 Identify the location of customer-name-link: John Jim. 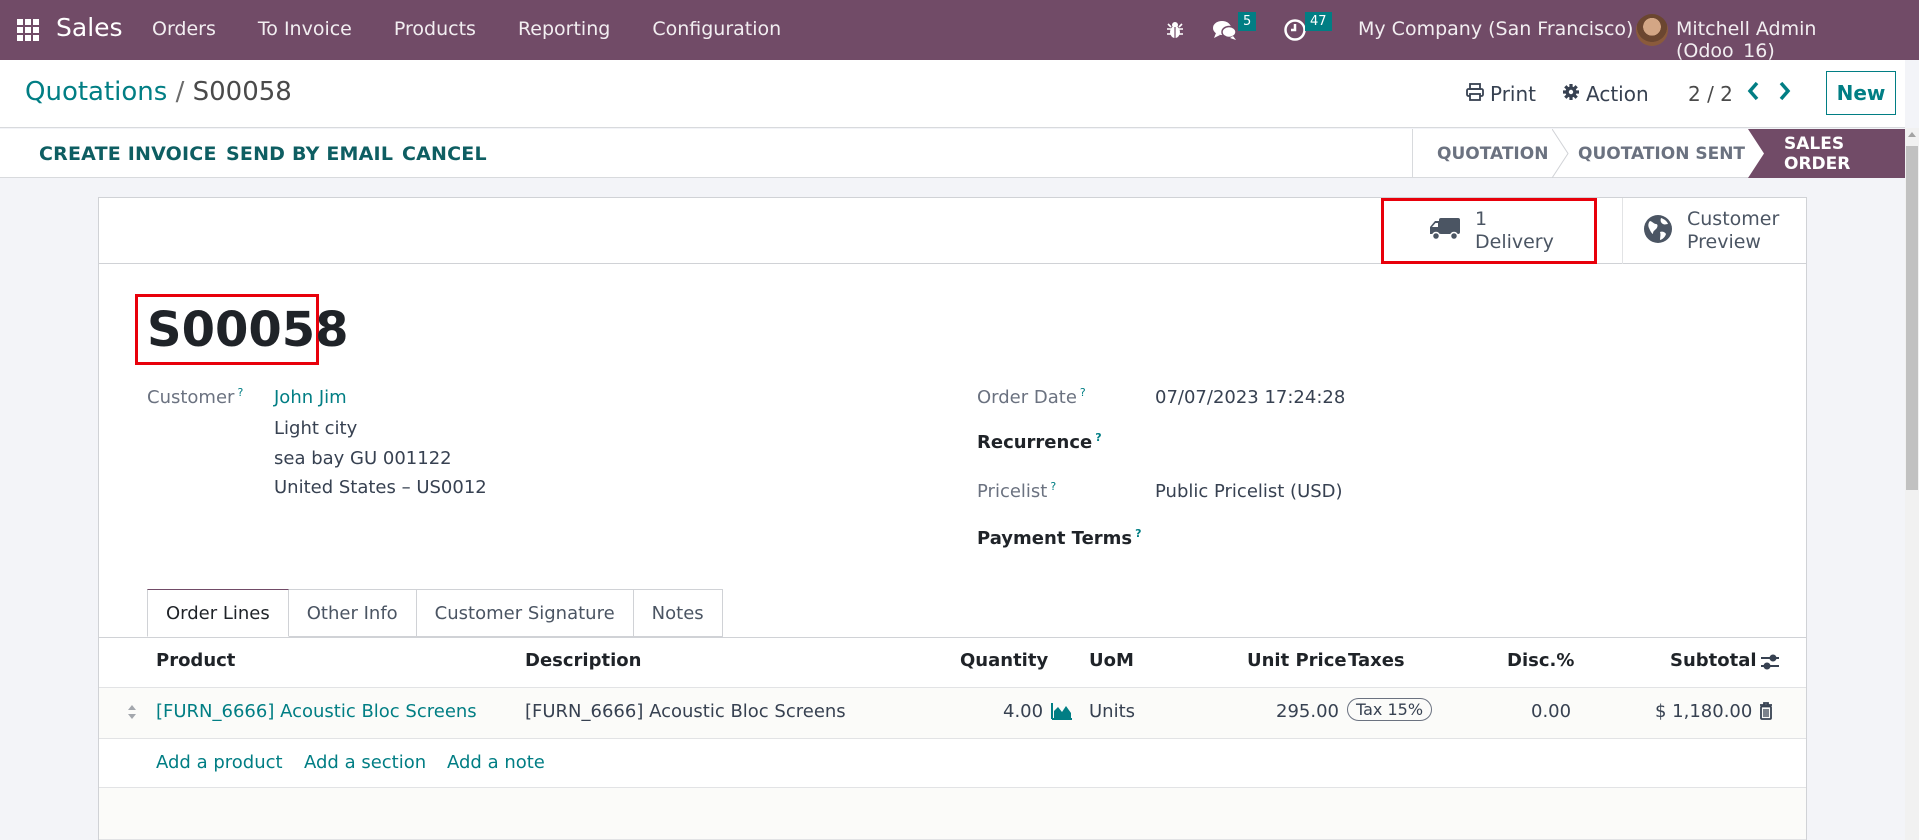
(310, 397).